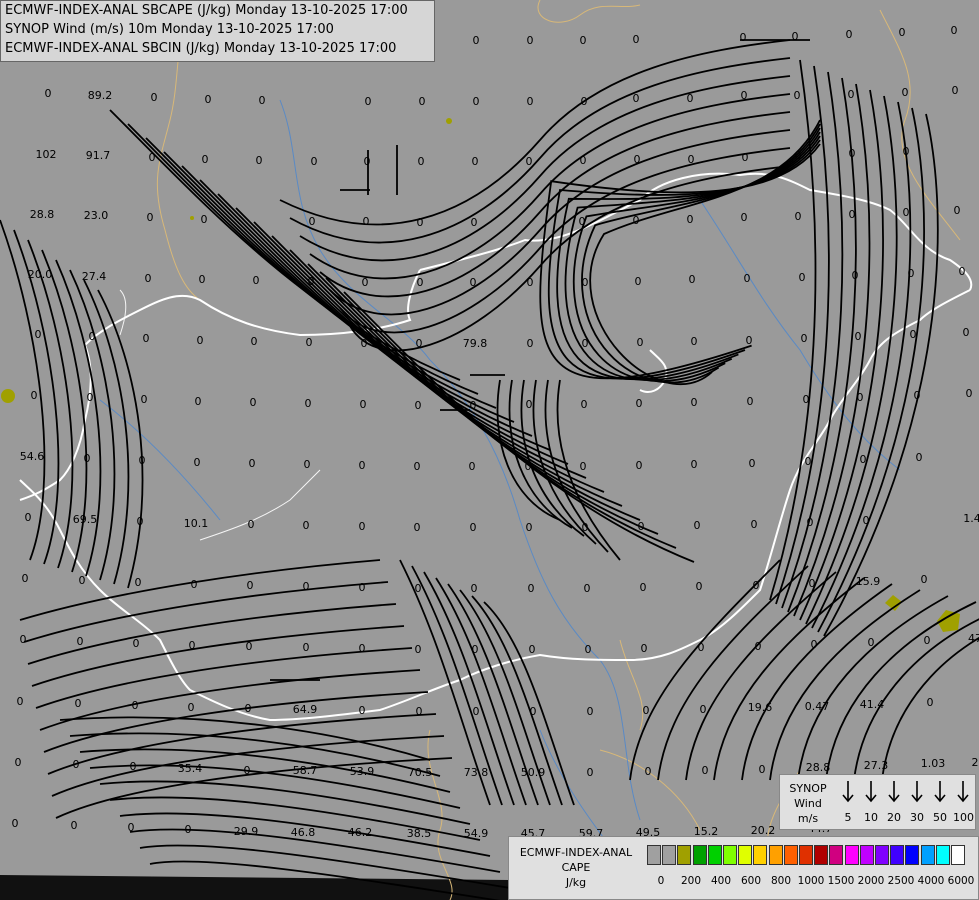 This screenshot has height=900, width=979. What do you see at coordinates (808, 788) in the screenshot?
I see `synop-title-line-1: SYNOP` at bounding box center [808, 788].